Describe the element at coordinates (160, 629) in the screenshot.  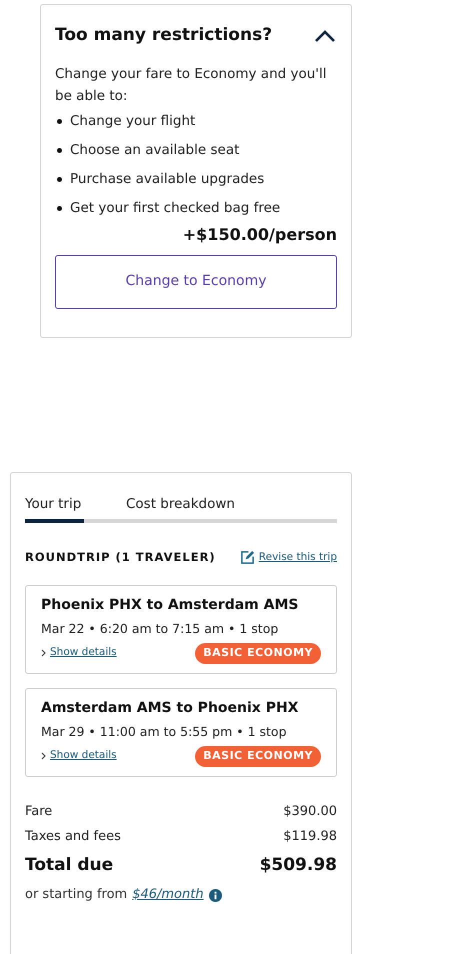
I see `flight-times: Mar 22 • 6:20 am to 7:15 am • 1 stop` at that location.